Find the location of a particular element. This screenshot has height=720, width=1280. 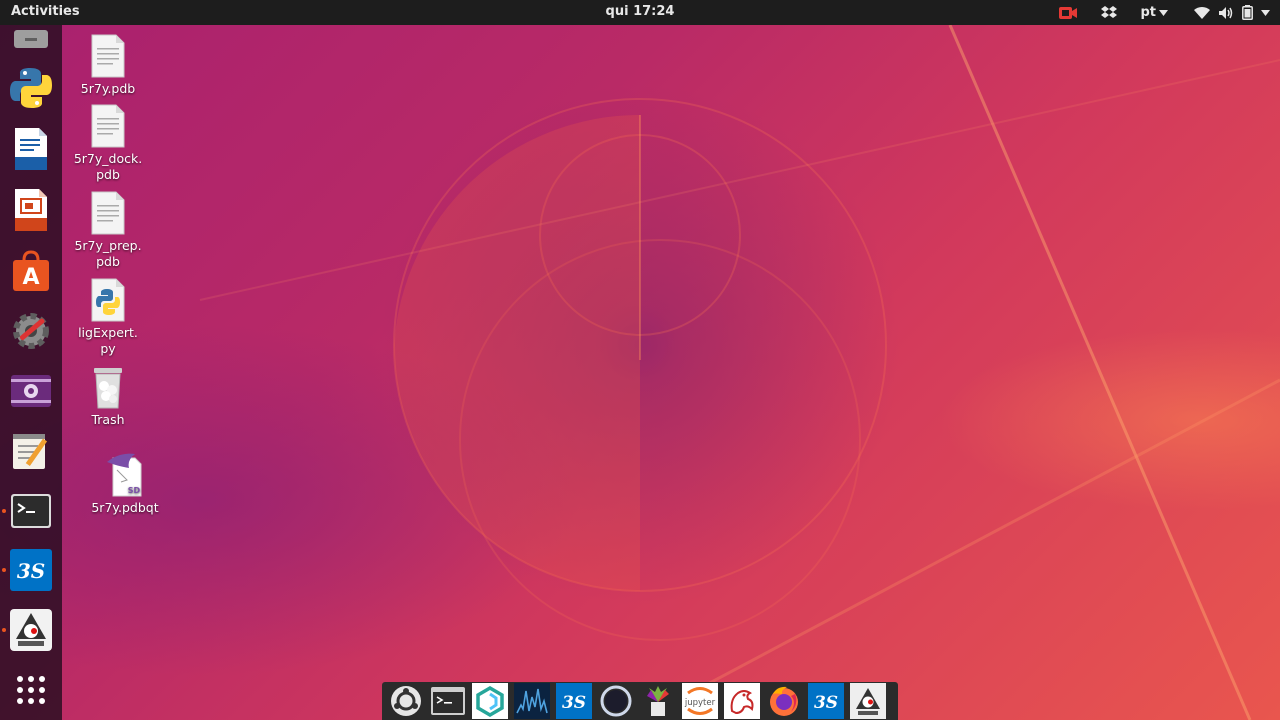

software-center-icon: A is located at coordinates (31, 270).